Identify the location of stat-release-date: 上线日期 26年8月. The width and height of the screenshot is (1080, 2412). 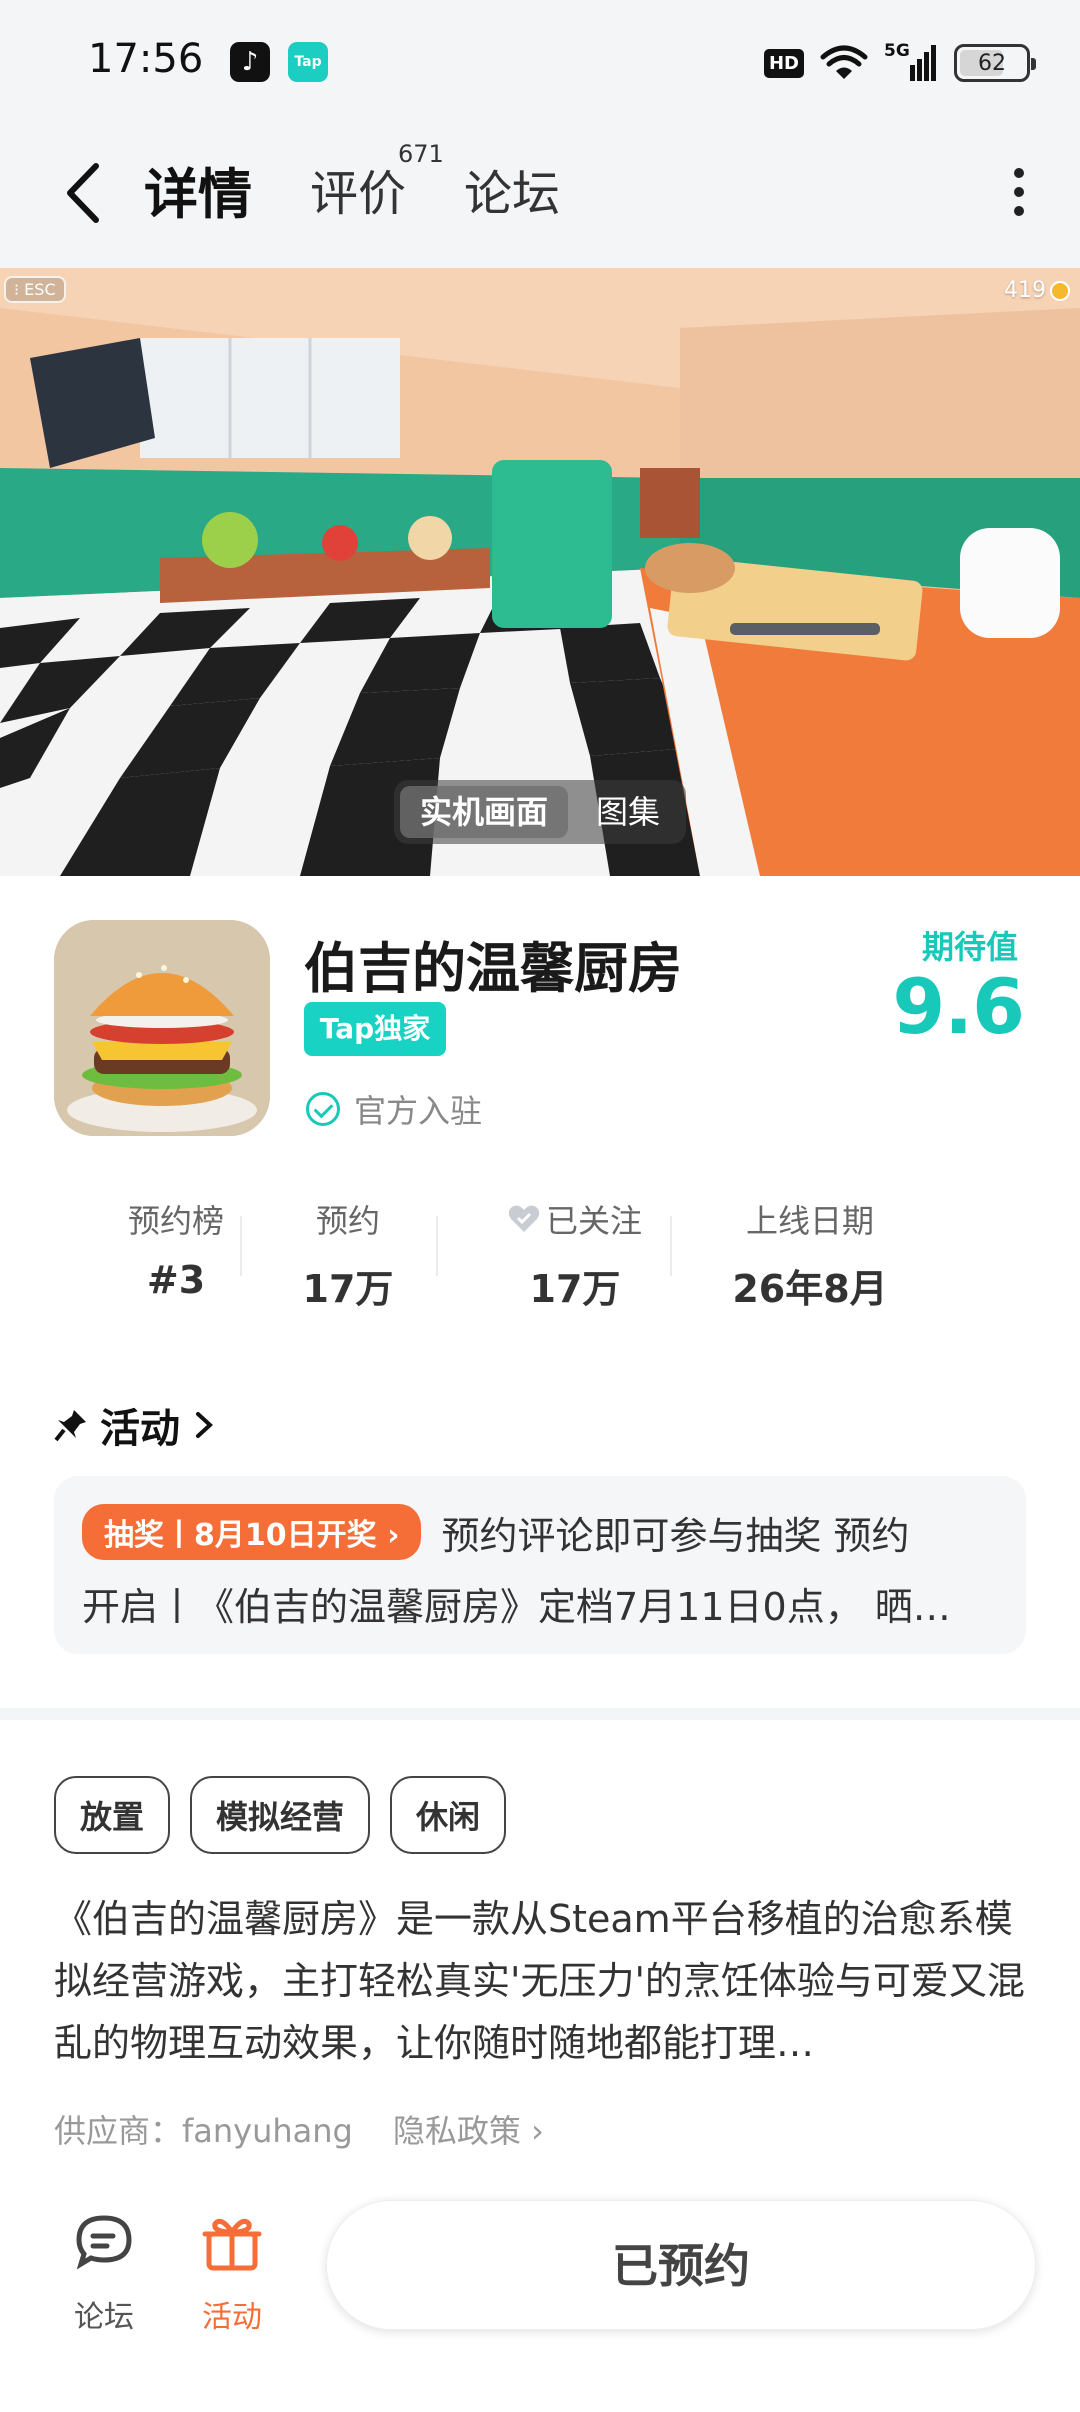
(810, 1256).